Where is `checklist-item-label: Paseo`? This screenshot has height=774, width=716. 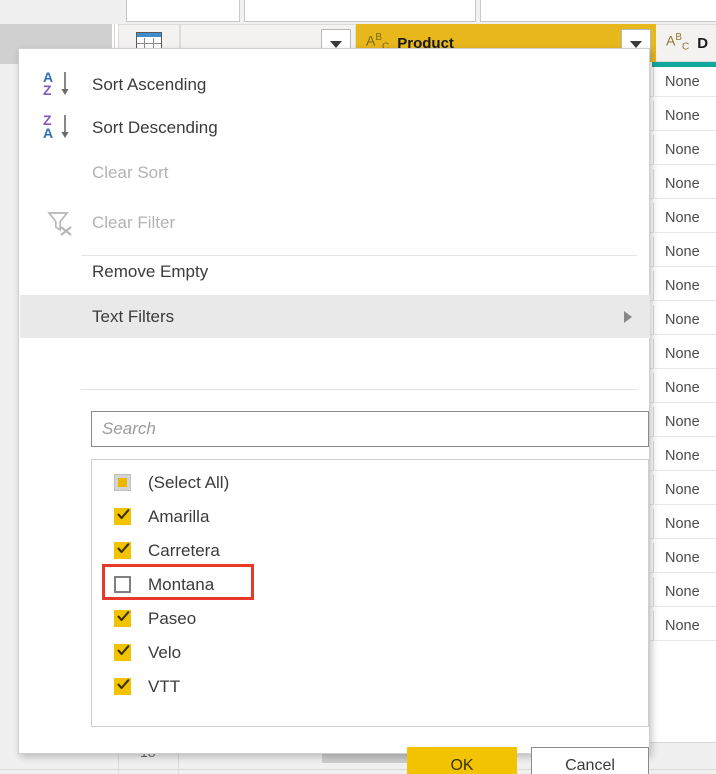 checklist-item-label: Paseo is located at coordinates (172, 618).